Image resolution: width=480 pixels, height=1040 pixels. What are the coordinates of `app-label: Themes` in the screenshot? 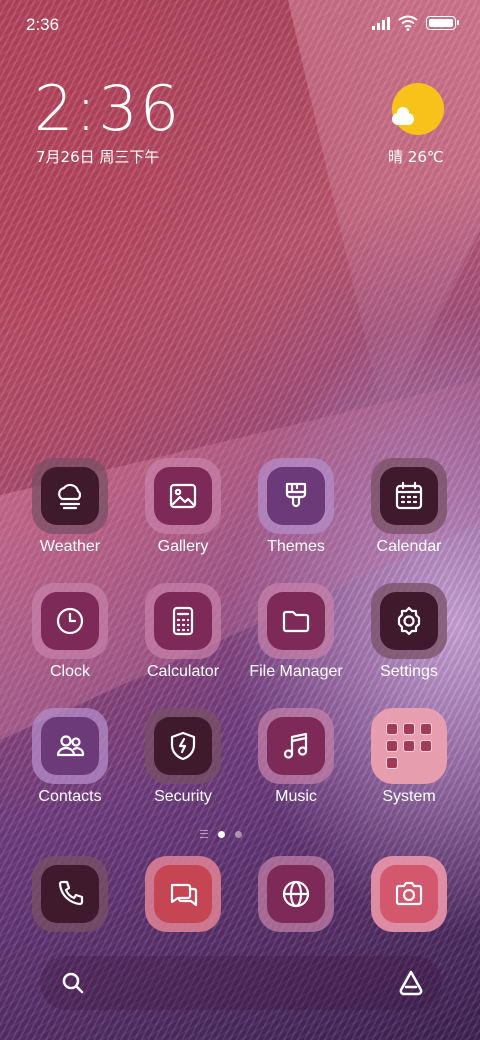 It's located at (296, 546).